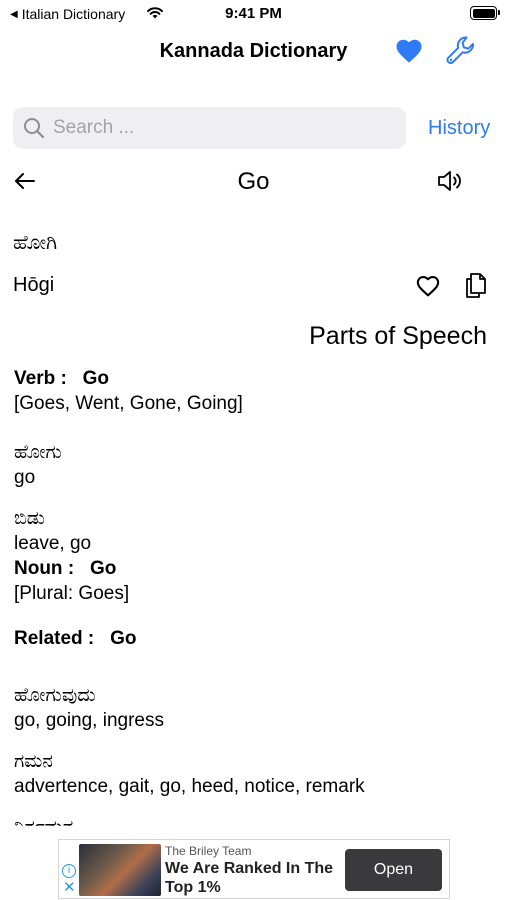 Image resolution: width=507 pixels, height=900 pixels. Describe the element at coordinates (29, 518) in the screenshot. I see `meaning-native: ಬಿಡು` at that location.